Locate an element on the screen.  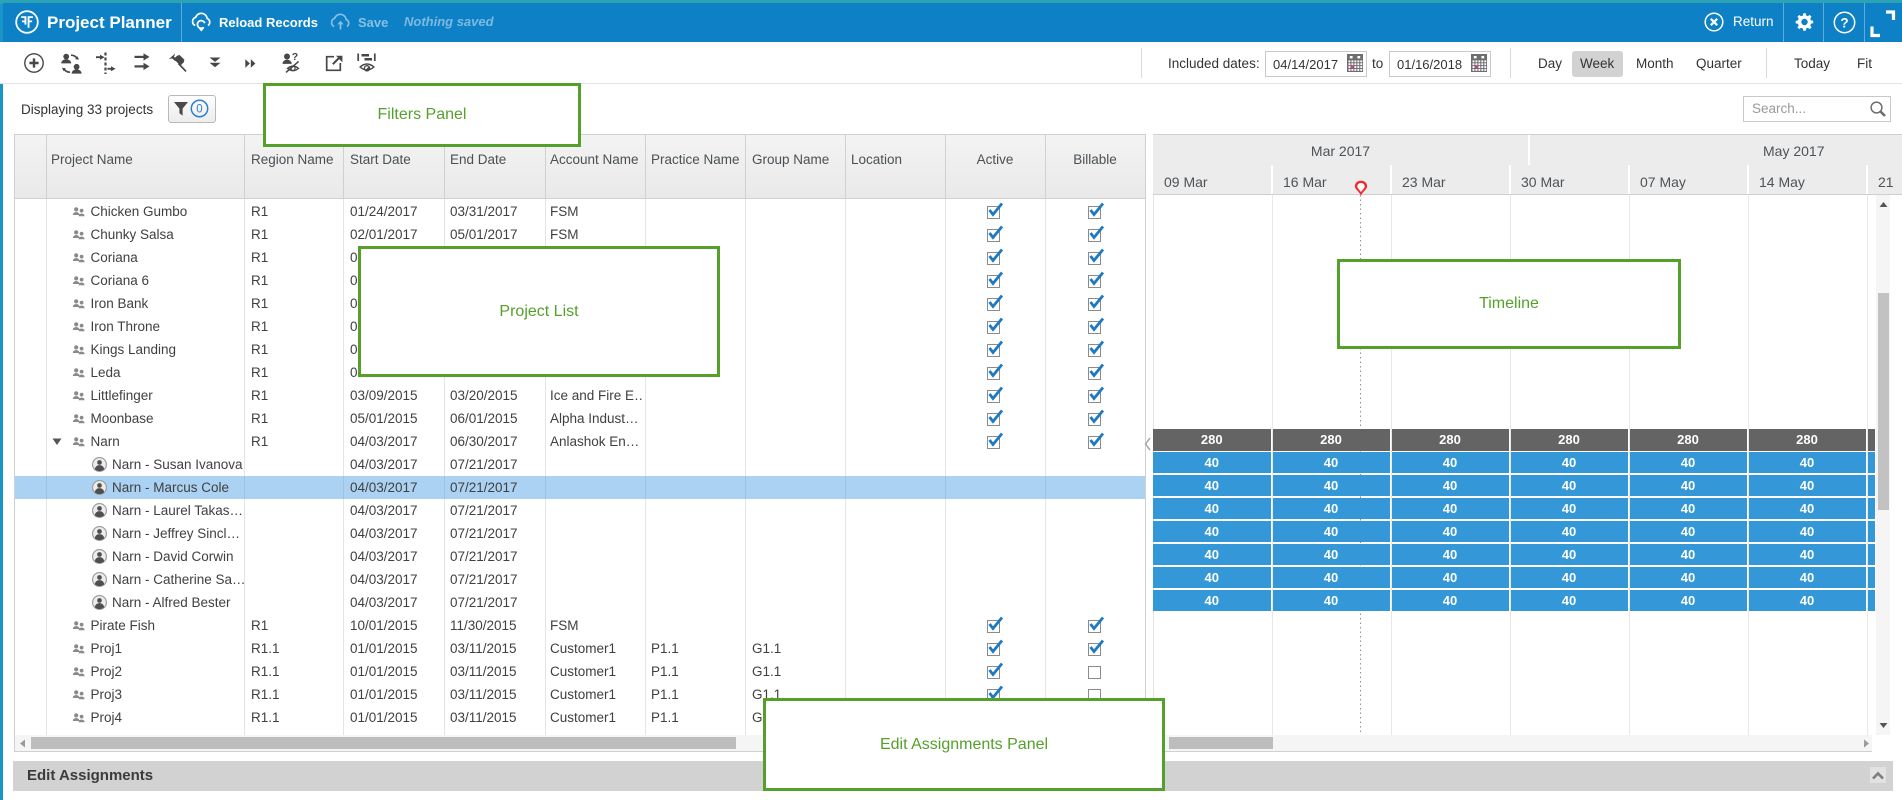
svg-text: 0 is located at coordinates (199, 110).